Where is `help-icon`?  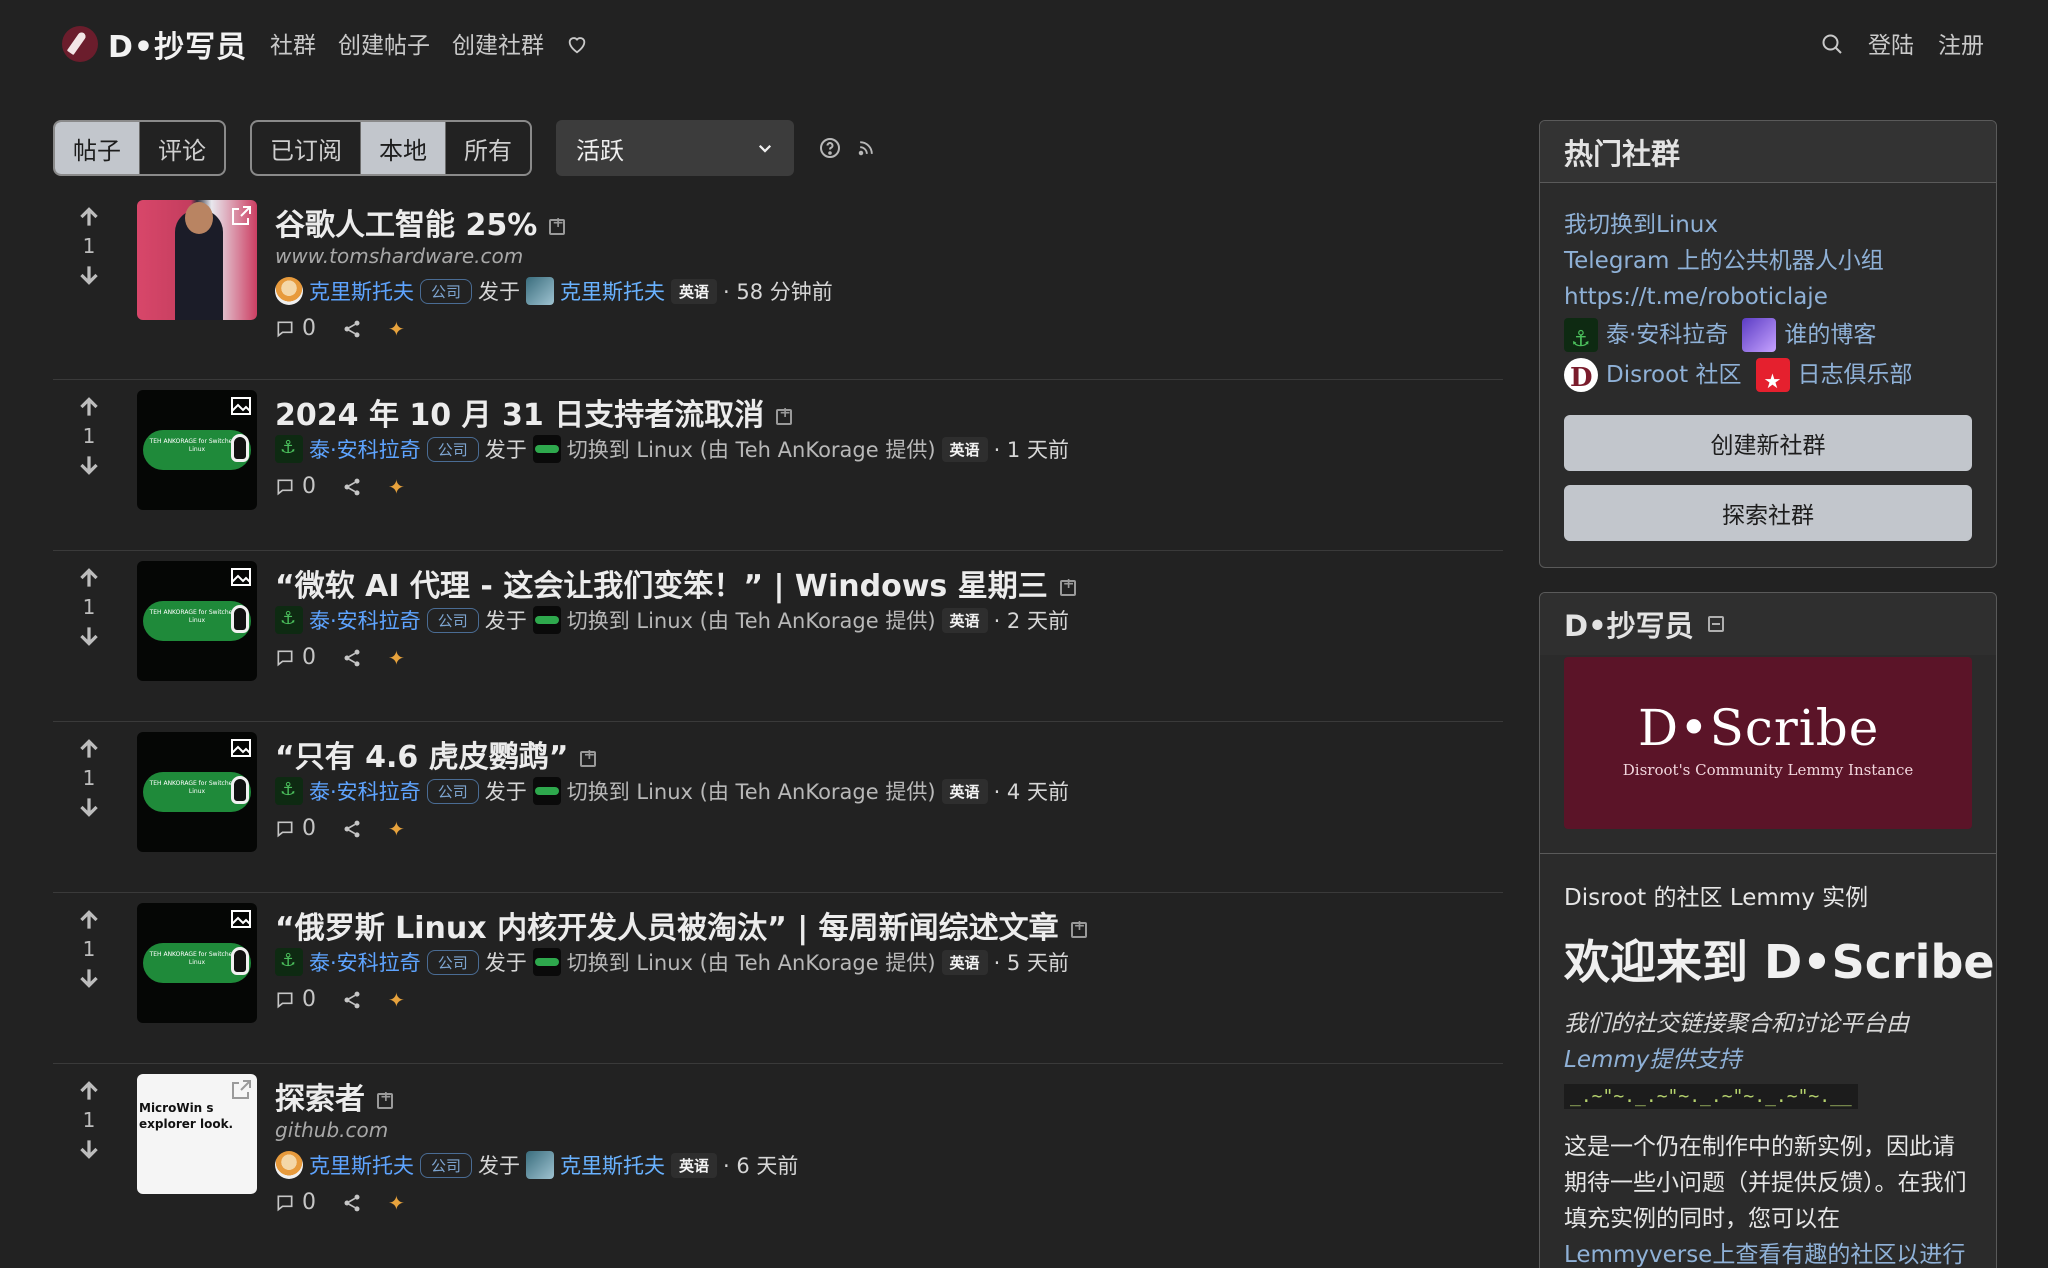 help-icon is located at coordinates (830, 148).